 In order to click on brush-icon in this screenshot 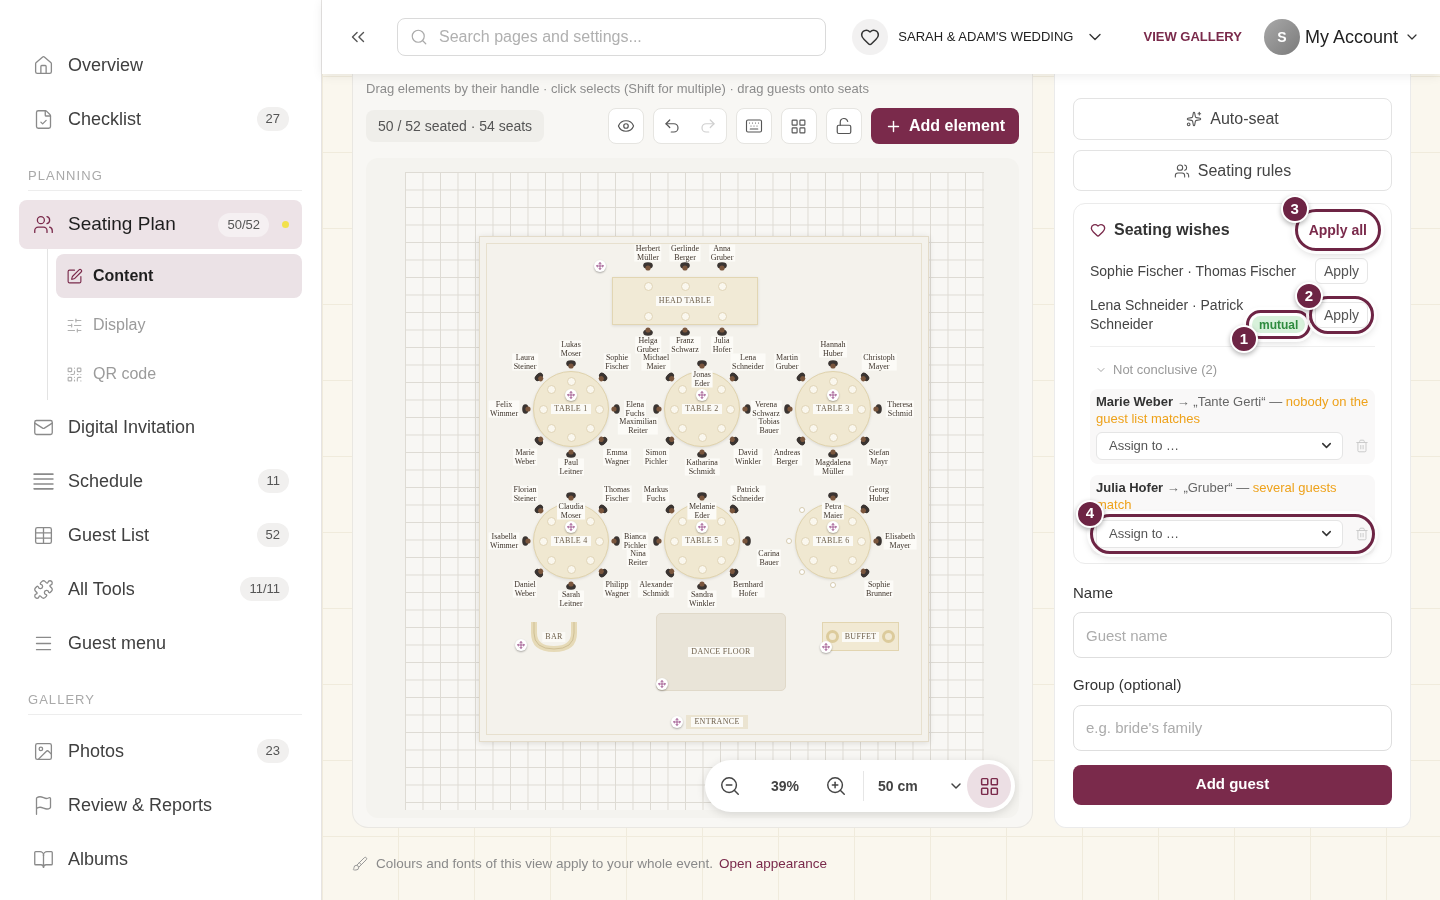, I will do `click(360, 864)`.